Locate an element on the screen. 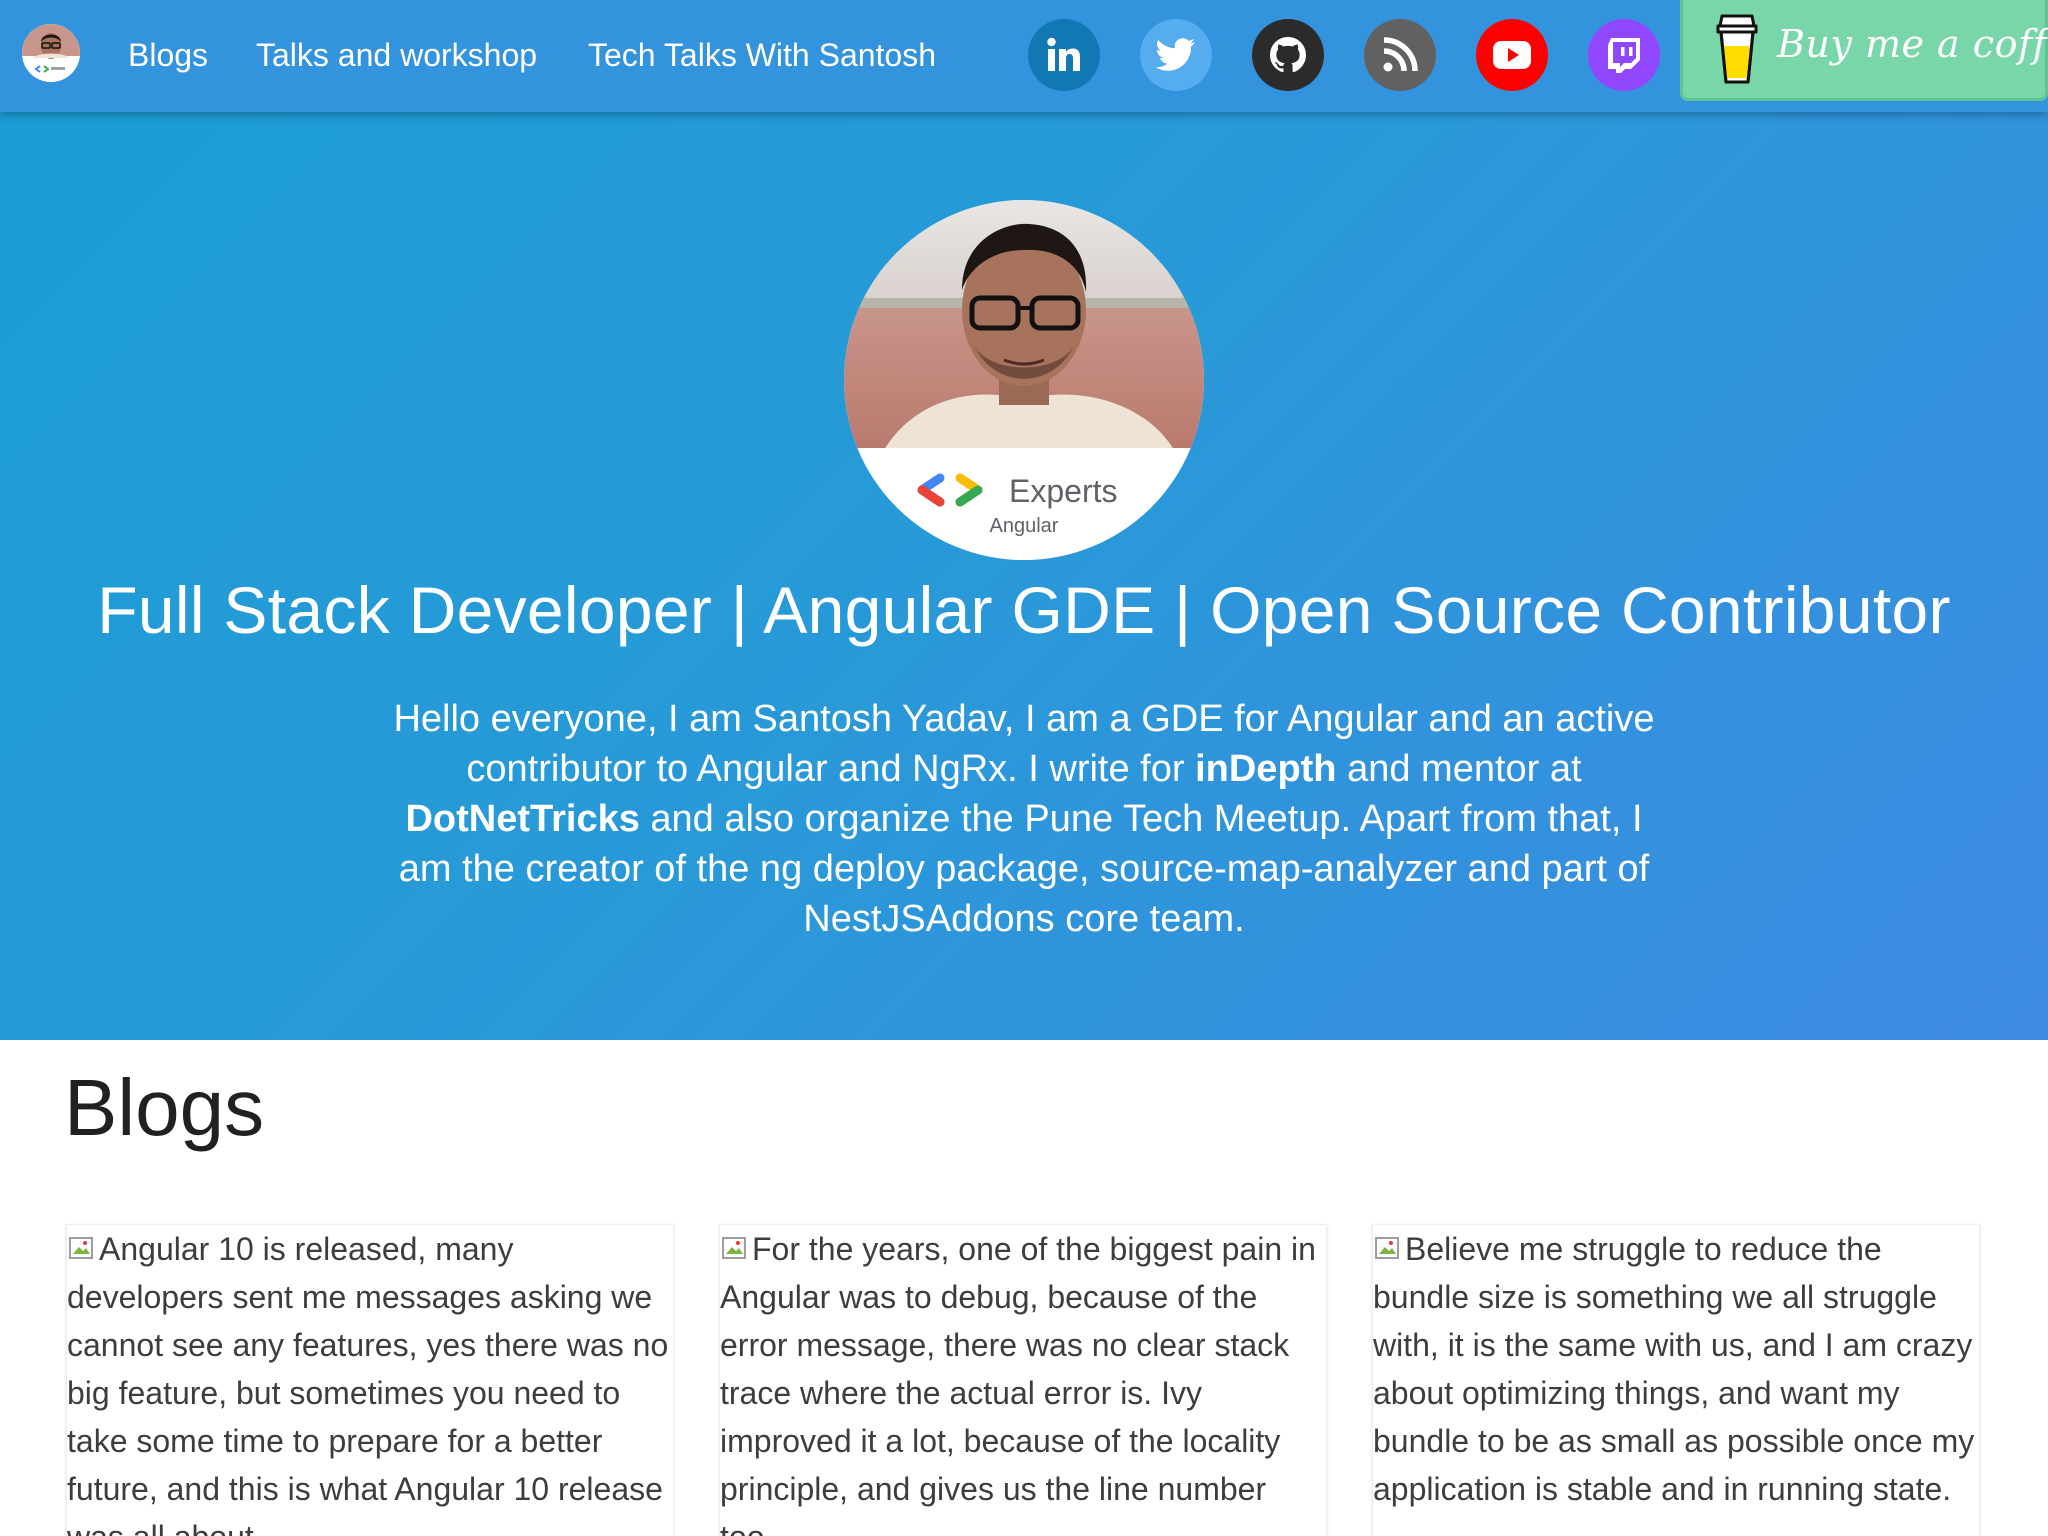  twitch-icon is located at coordinates (1624, 55).